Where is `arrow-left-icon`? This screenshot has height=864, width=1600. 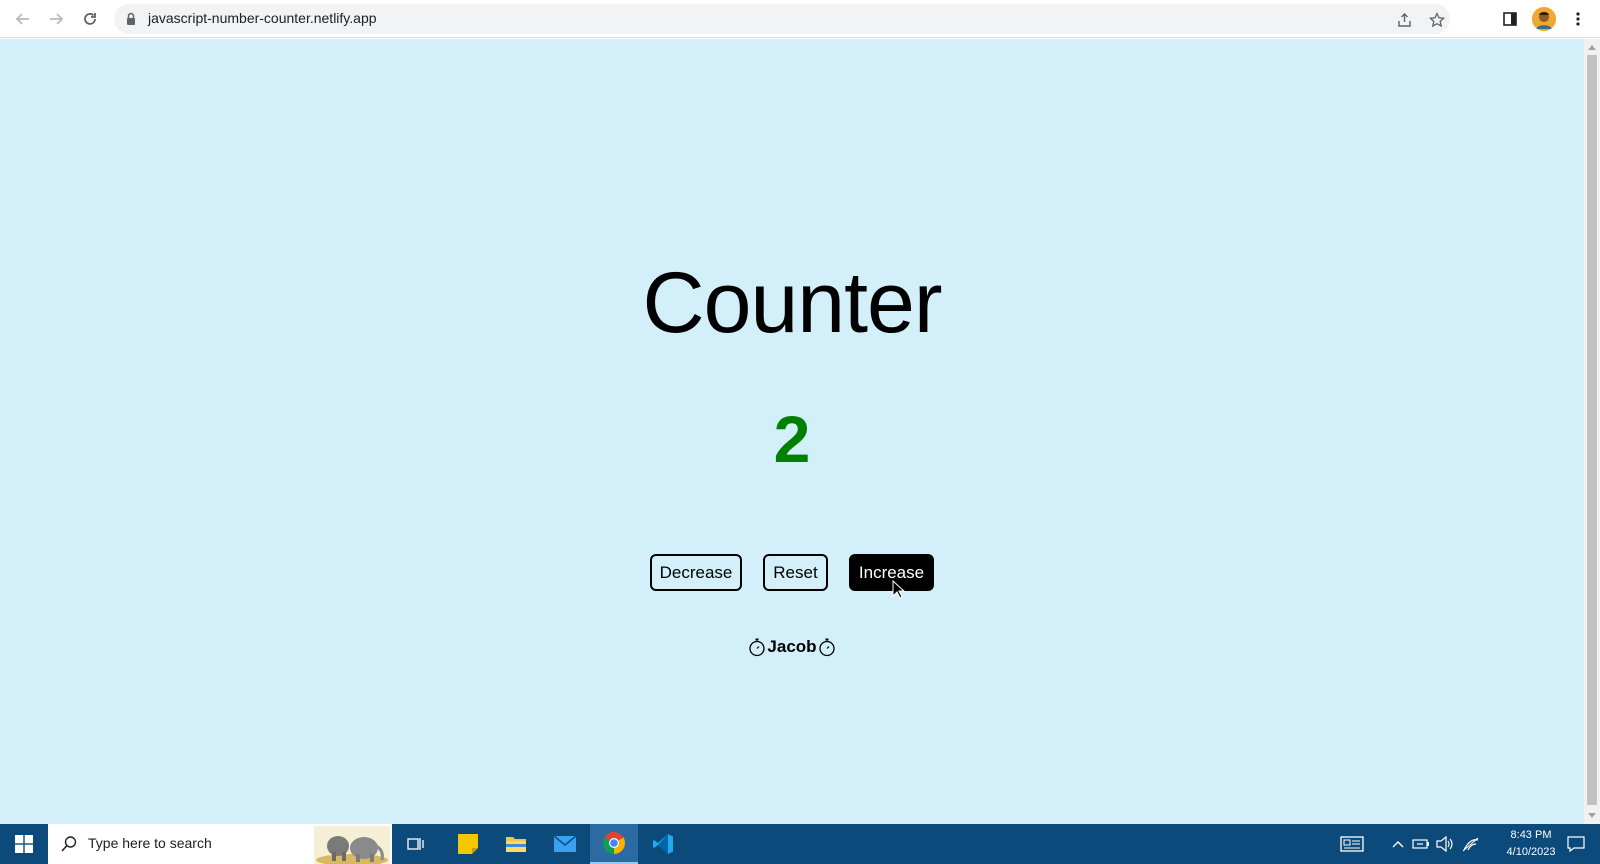
arrow-left-icon is located at coordinates (22, 19).